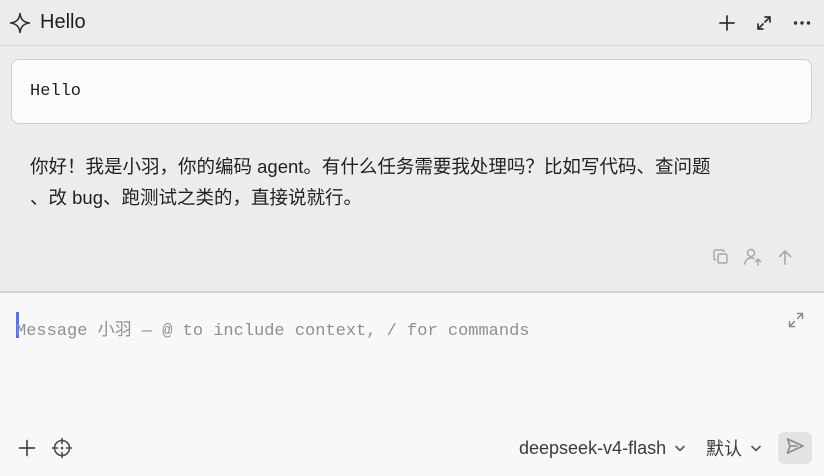  Describe the element at coordinates (20, 23) in the screenshot. I see `sparkle-icon` at that location.